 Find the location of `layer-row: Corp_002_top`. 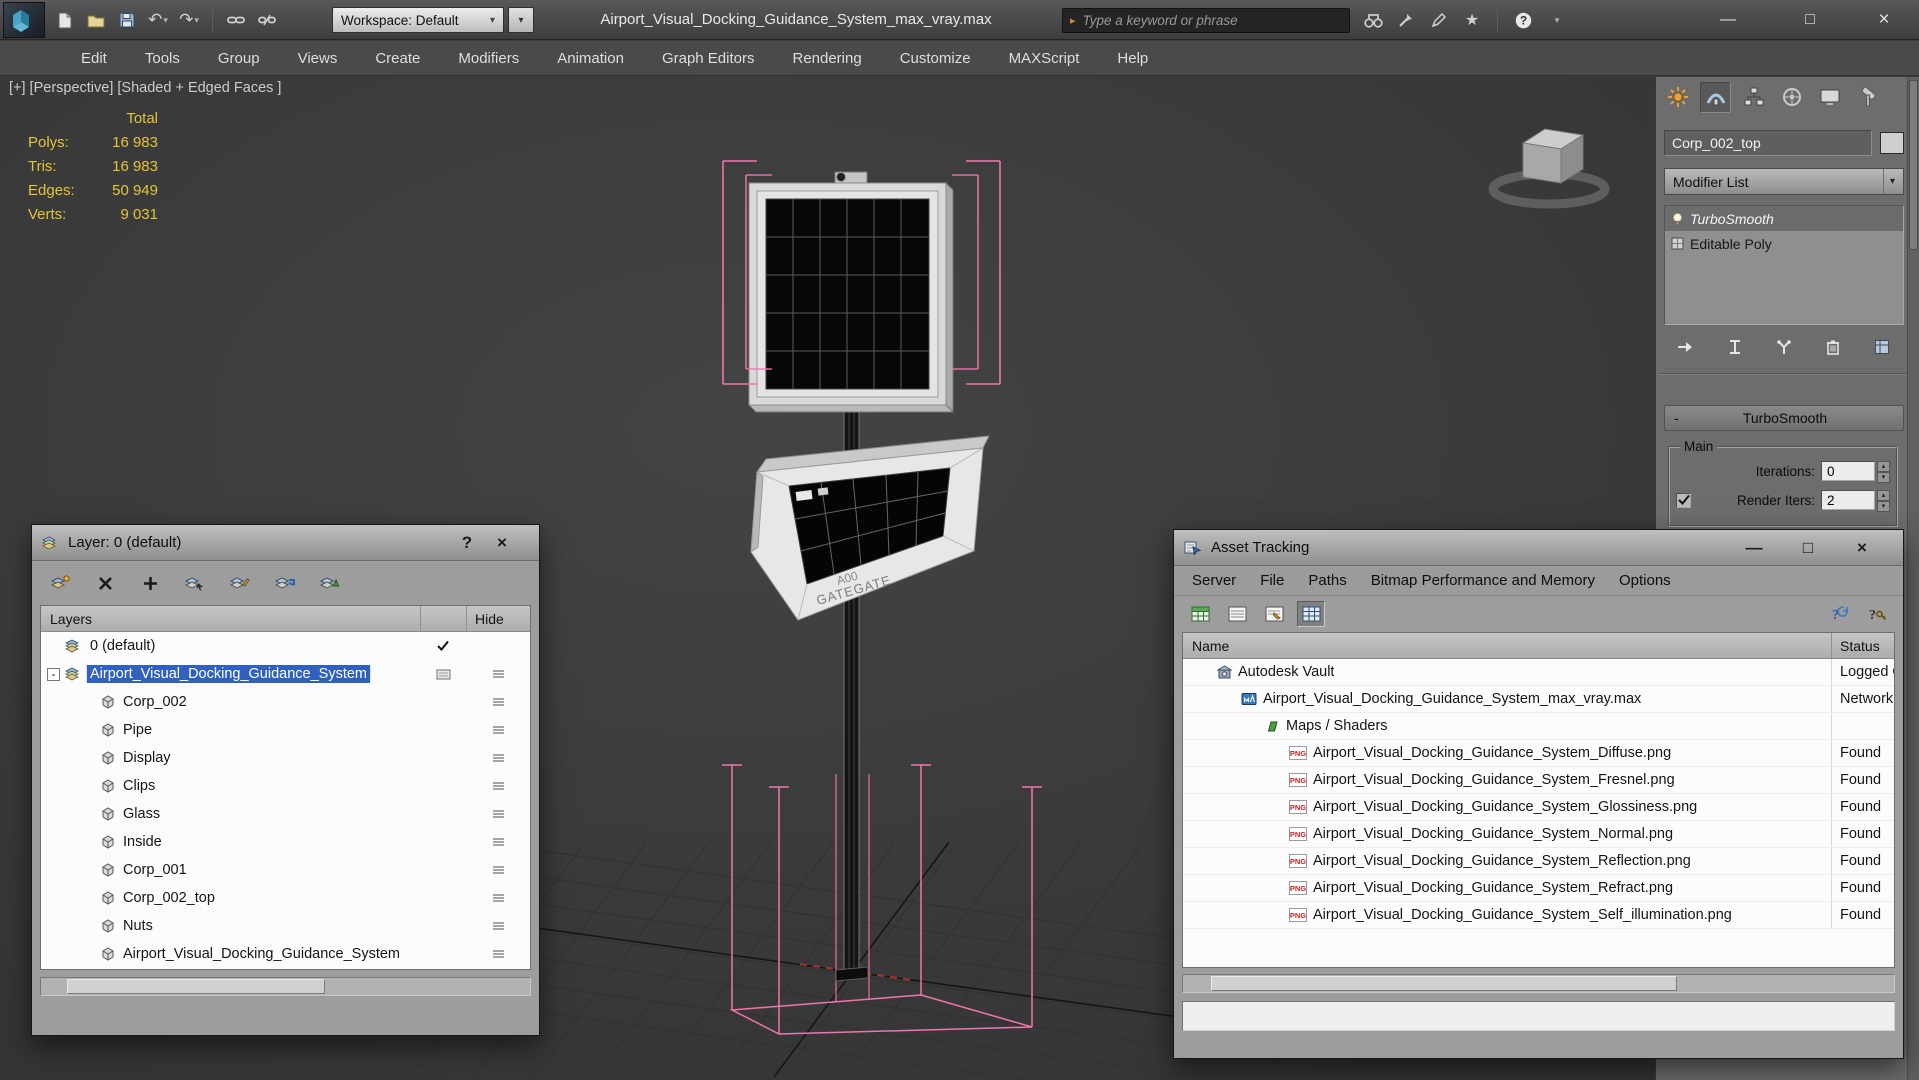

layer-row: Corp_002_top is located at coordinates (285, 898).